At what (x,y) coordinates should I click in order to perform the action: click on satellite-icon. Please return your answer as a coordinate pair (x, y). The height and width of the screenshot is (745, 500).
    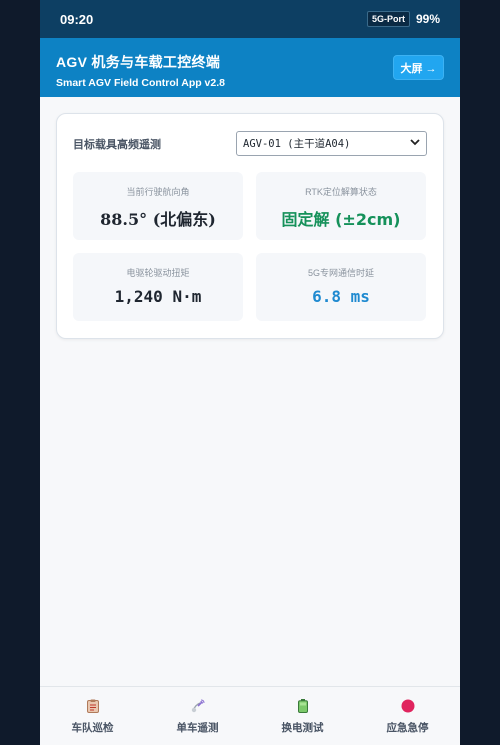
    Looking at the image, I should click on (198, 706).